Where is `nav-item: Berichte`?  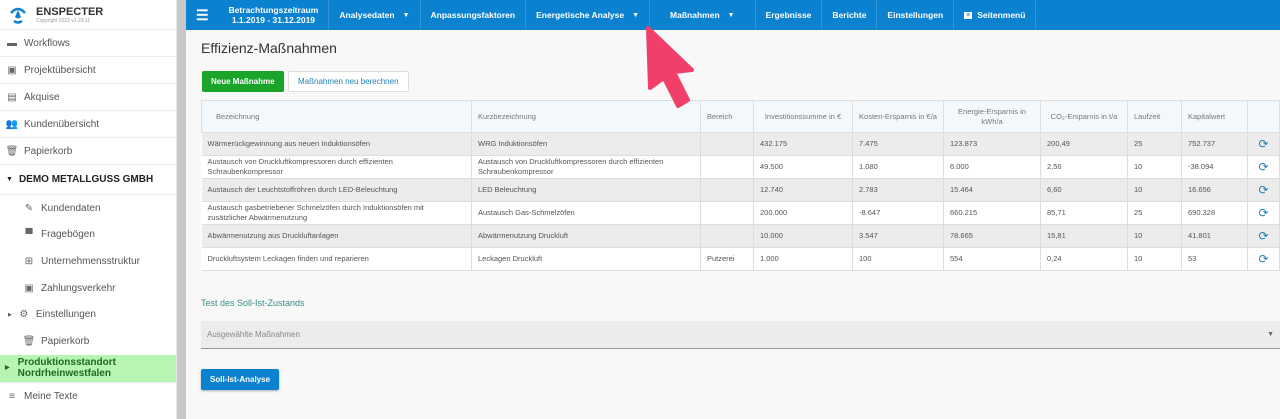
nav-item: Berichte is located at coordinates (850, 15).